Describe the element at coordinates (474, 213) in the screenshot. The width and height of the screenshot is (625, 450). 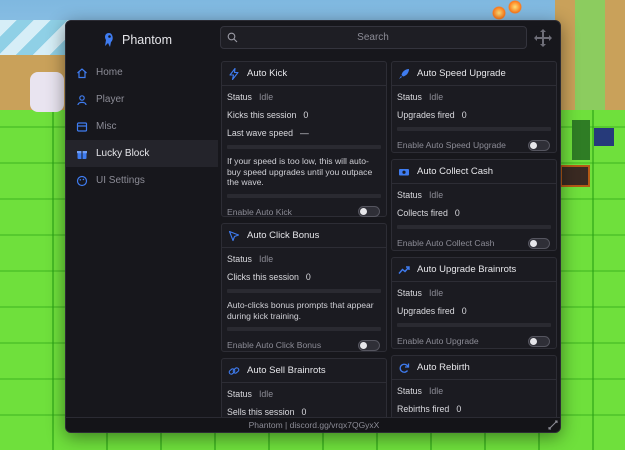
I see `collects-row: Collects fired 0` at that location.